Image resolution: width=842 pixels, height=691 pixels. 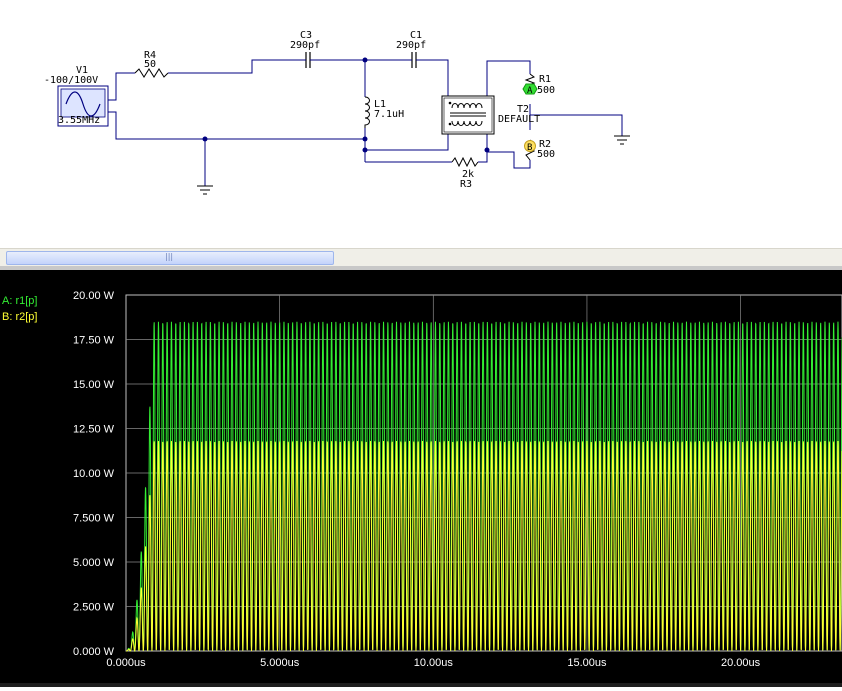 I want to click on v1-value: -100/100V, so click(x=71, y=80).